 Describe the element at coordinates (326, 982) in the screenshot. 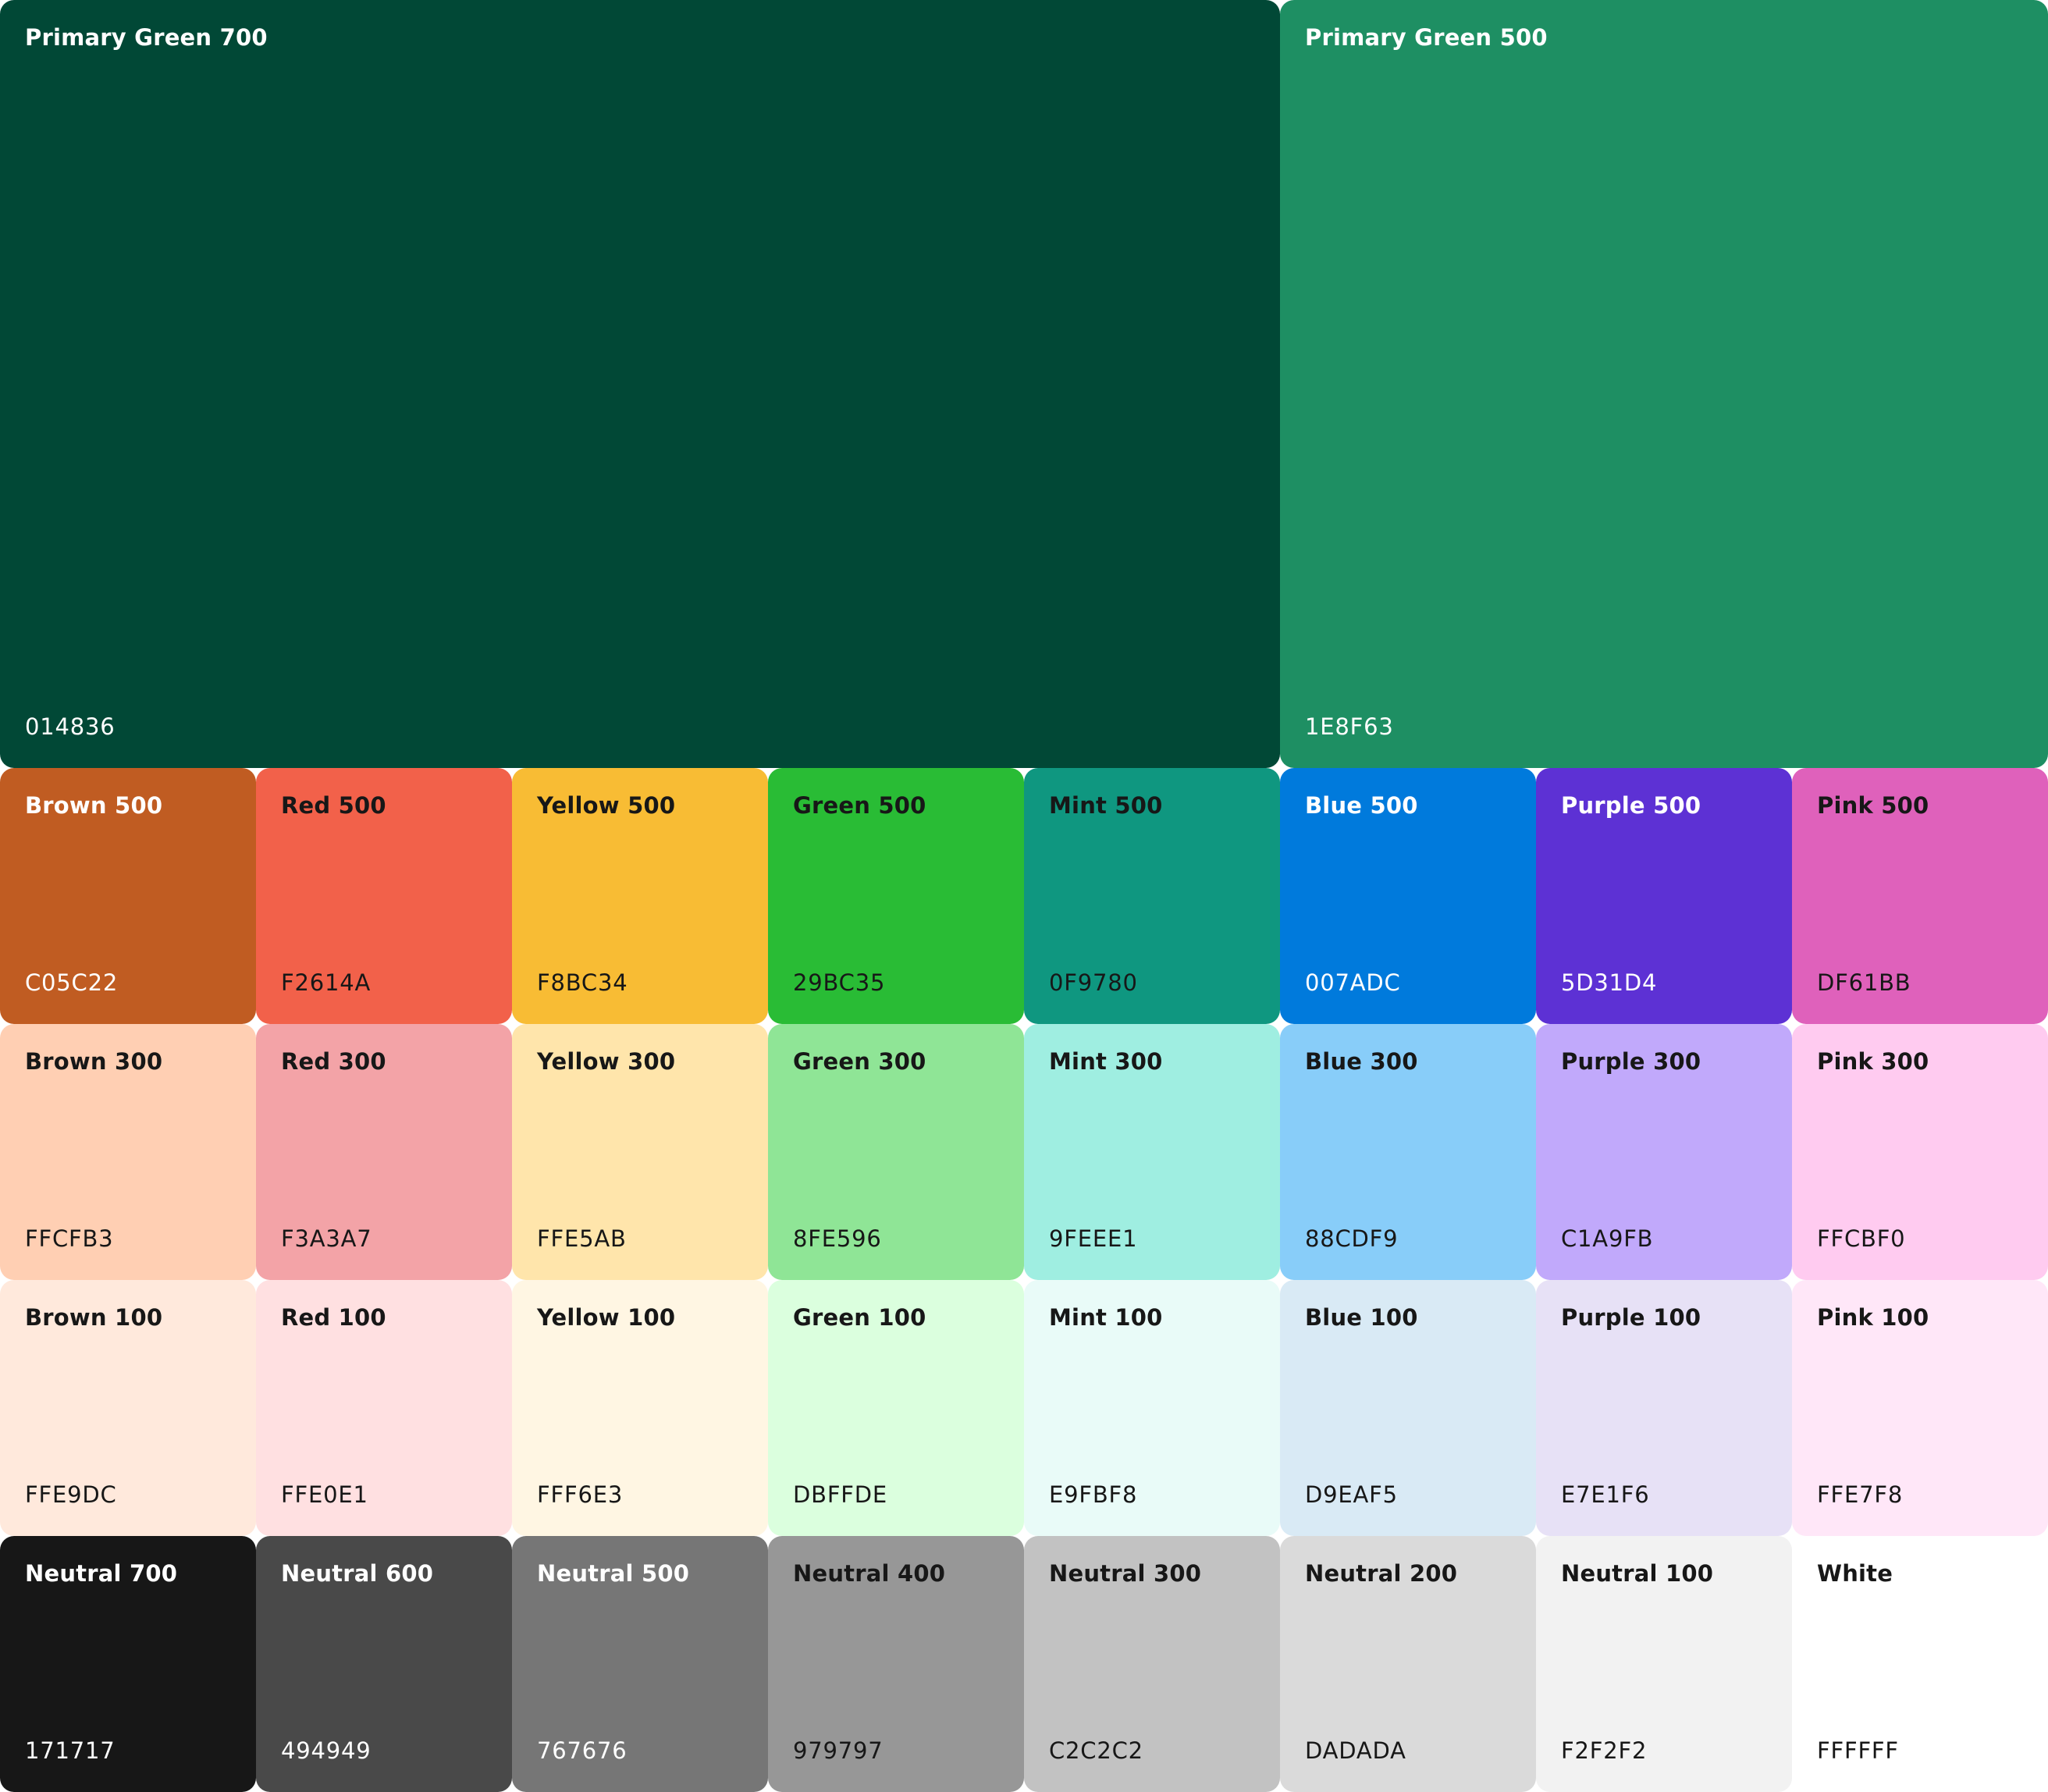

I see `swatch-hex-code: F2614A` at that location.